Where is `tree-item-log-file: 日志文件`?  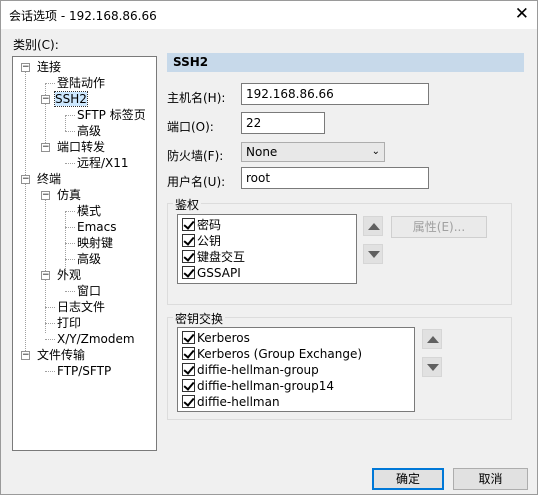
tree-item-log-file: 日志文件 is located at coordinates (81, 307).